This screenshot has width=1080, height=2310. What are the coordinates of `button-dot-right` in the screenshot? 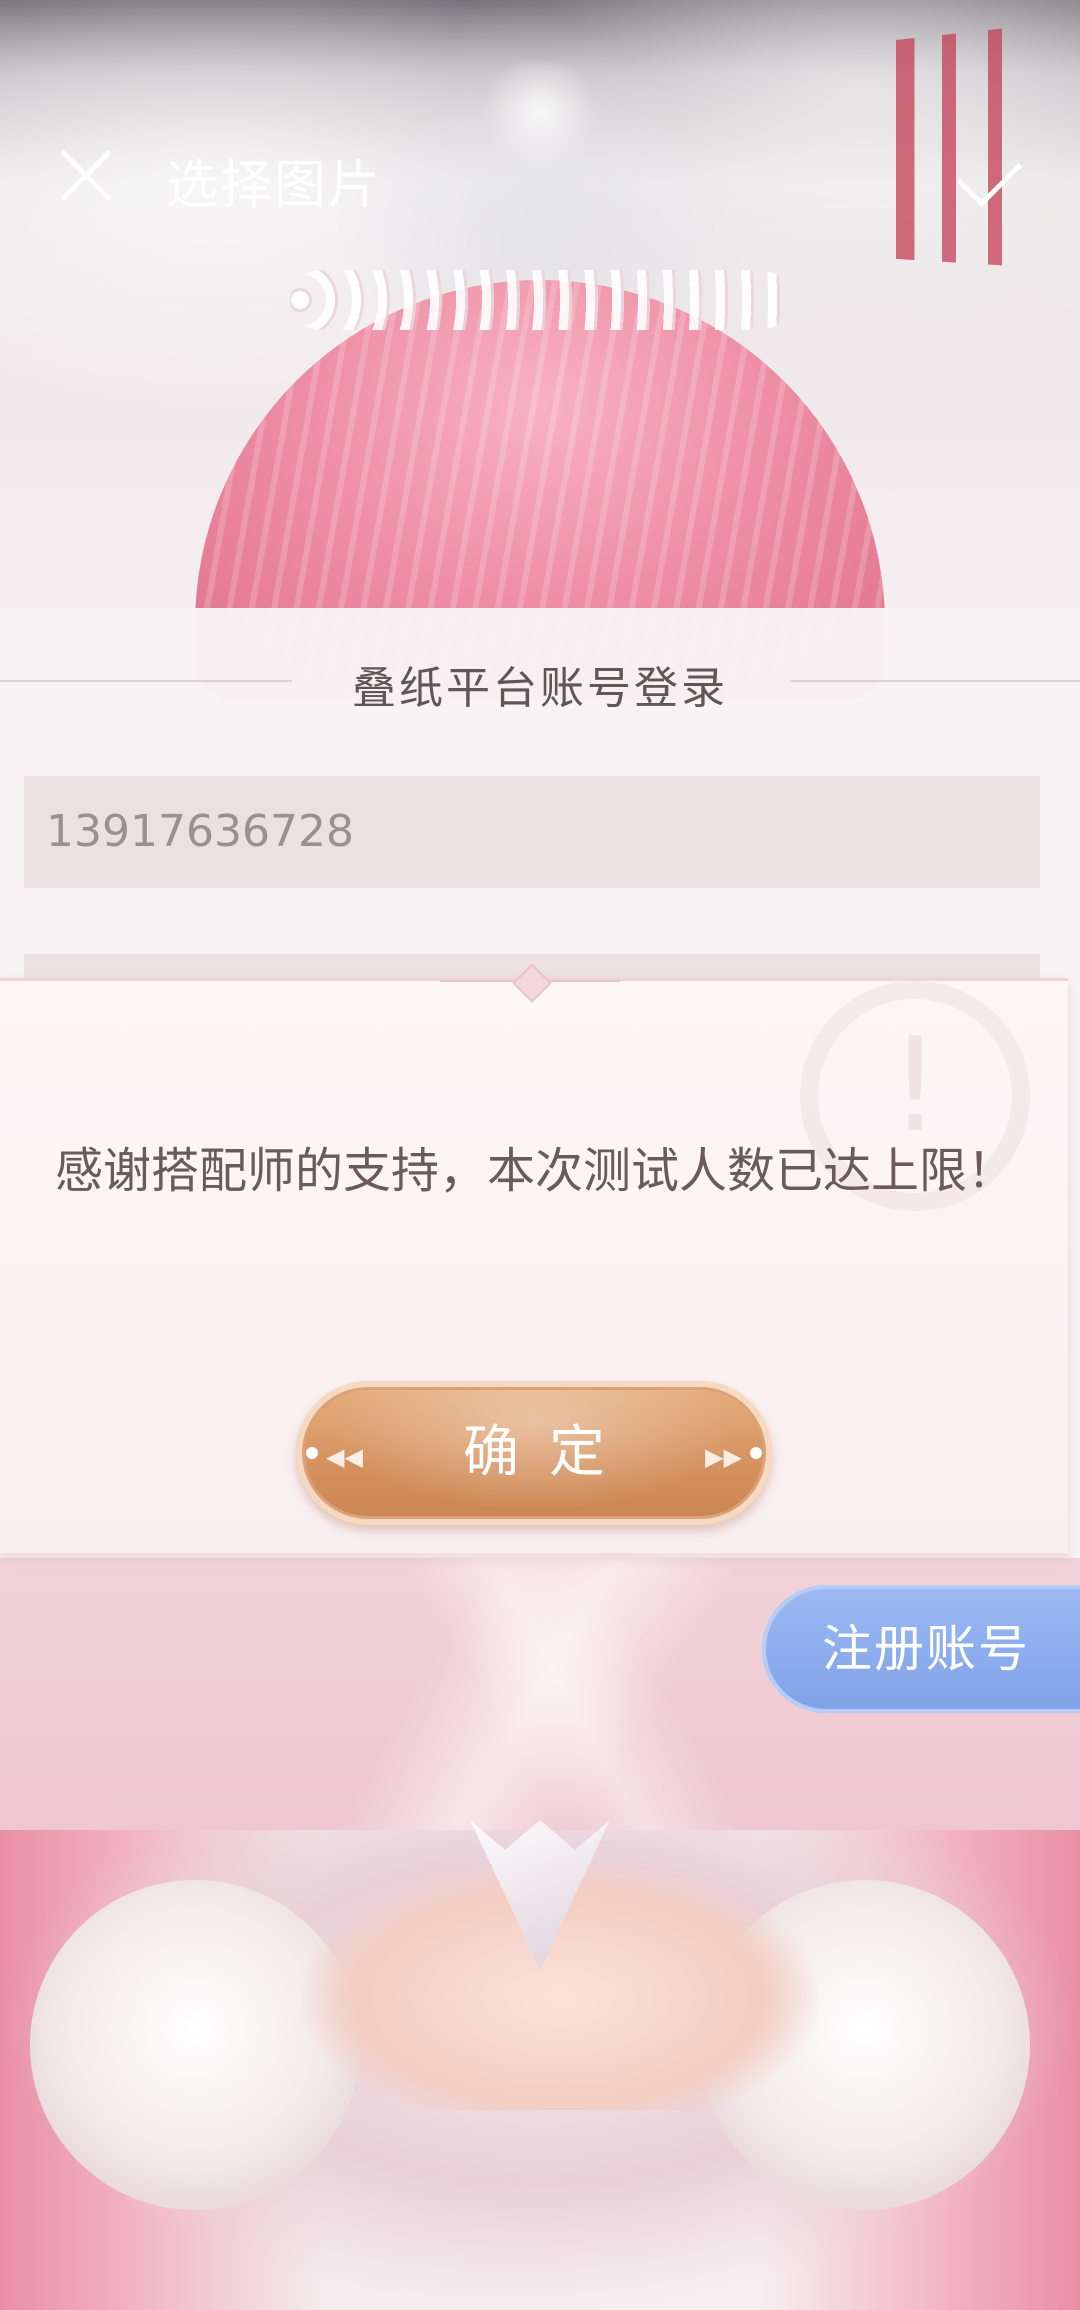 It's located at (756, 1453).